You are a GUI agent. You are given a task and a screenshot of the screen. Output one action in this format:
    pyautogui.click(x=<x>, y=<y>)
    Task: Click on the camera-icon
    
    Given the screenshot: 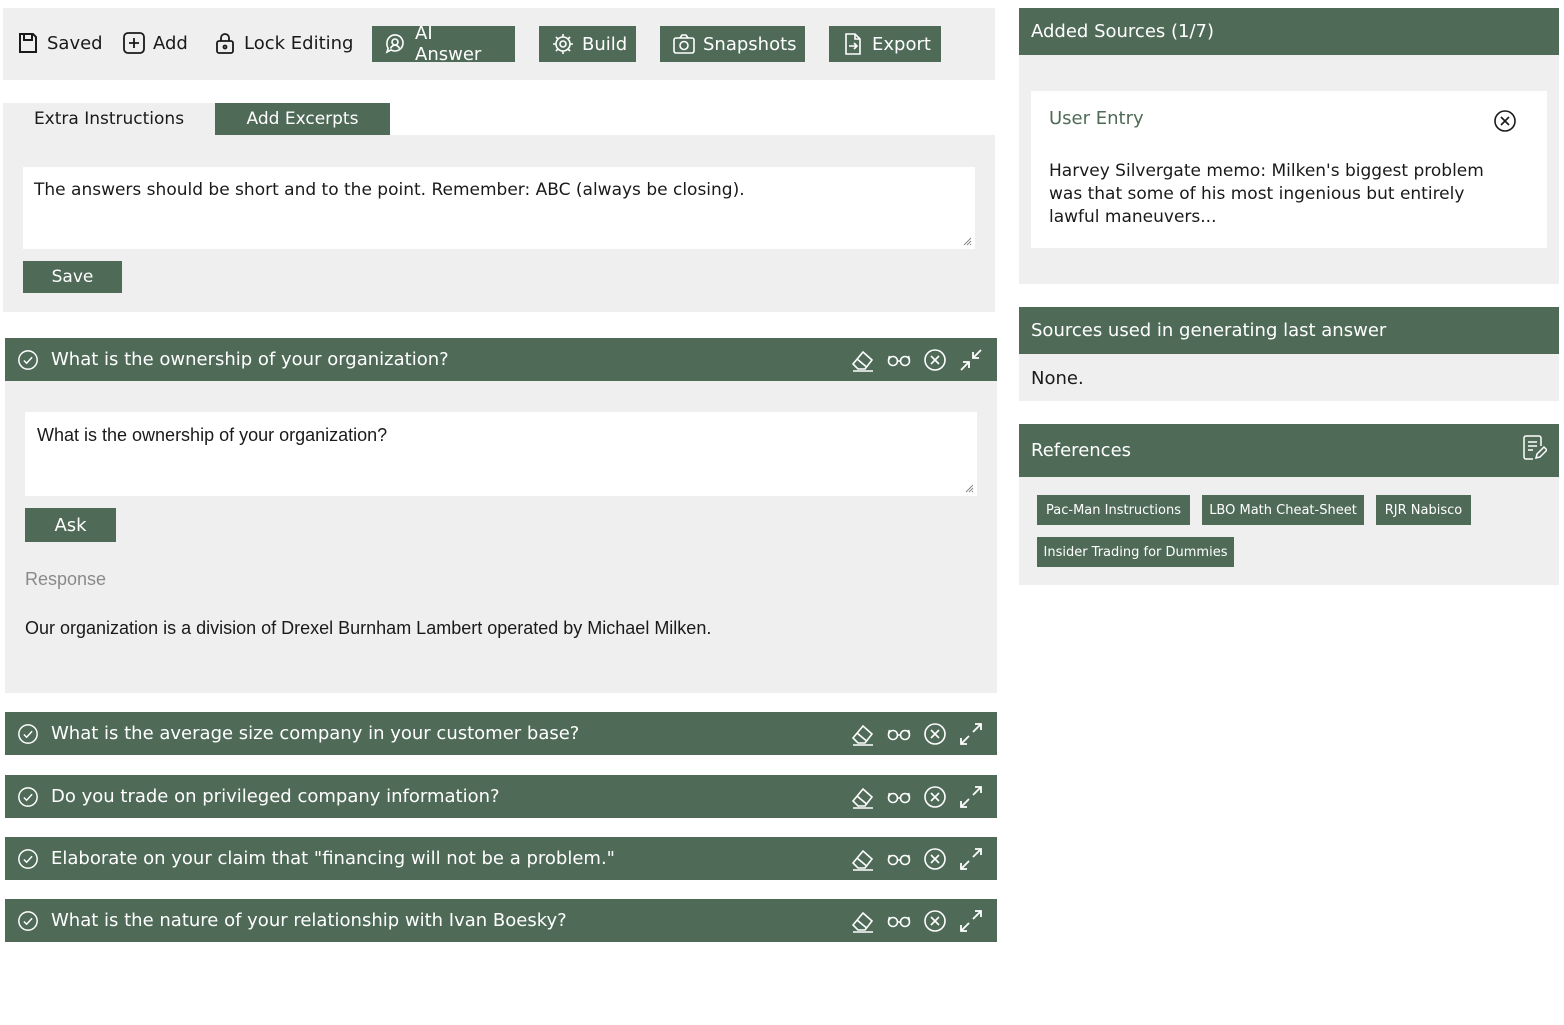 What is the action you would take?
    pyautogui.click(x=684, y=44)
    